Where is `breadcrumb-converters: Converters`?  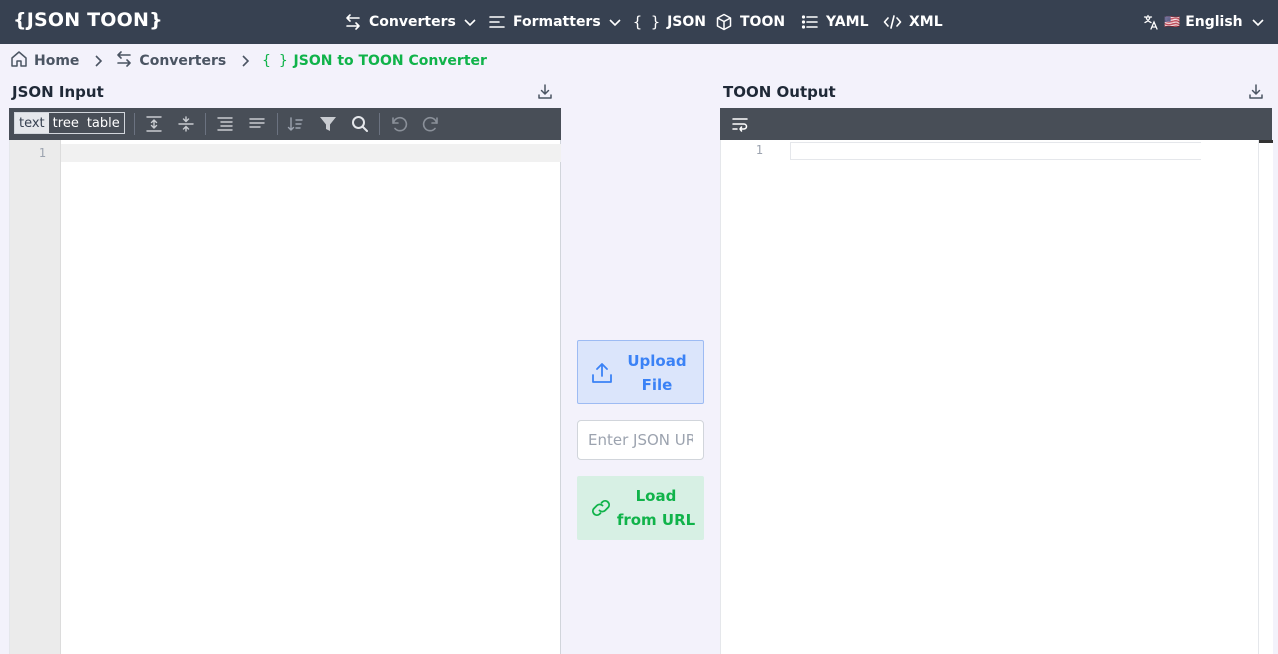 breadcrumb-converters: Converters is located at coordinates (170, 61).